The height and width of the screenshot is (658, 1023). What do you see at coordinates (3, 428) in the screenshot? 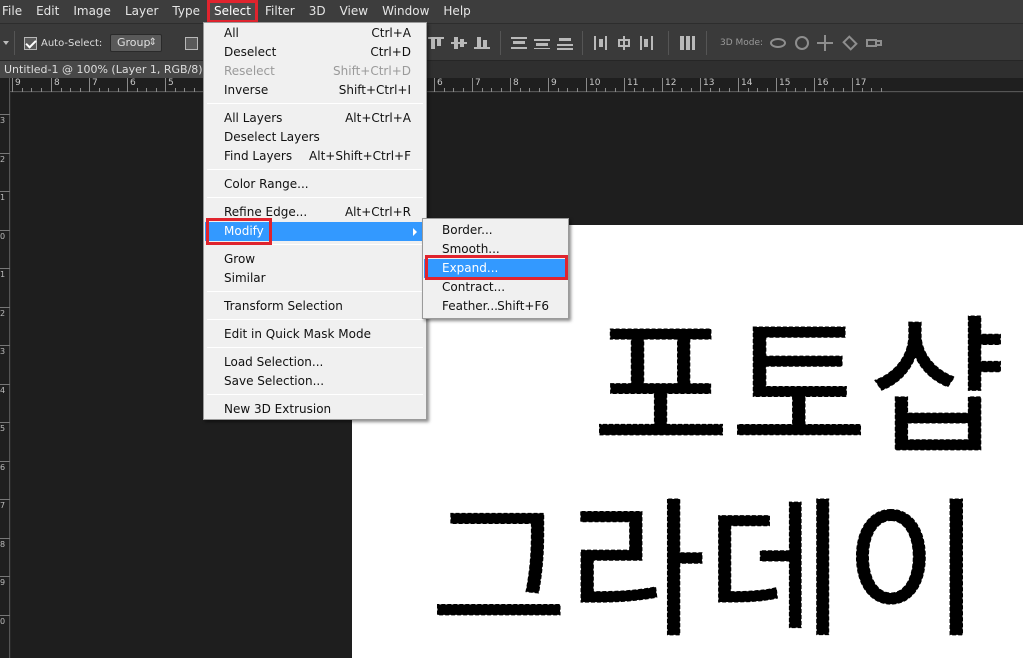
I see `ruler-label: 5` at bounding box center [3, 428].